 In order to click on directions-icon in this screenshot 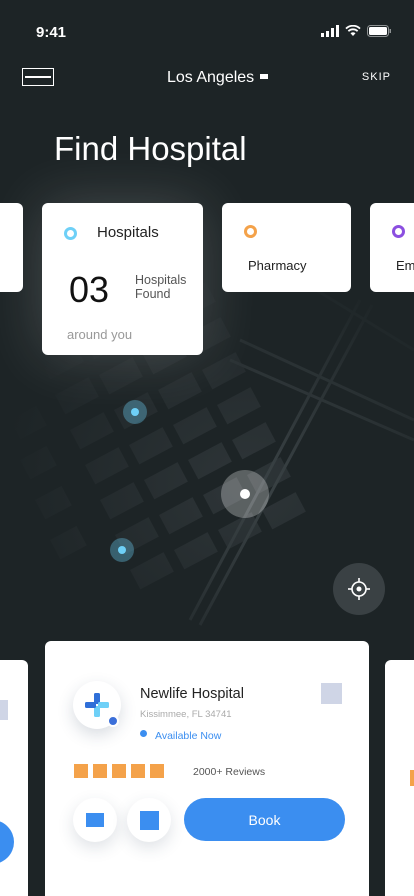, I will do `click(149, 820)`.